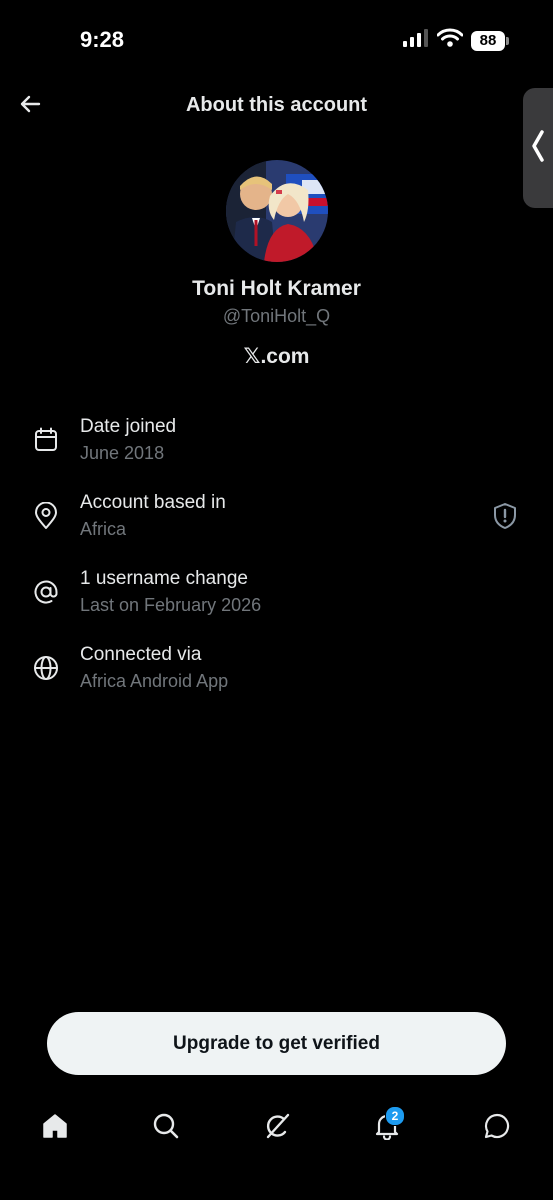 The image size is (553, 1200). I want to click on search-icon, so click(166, 1128).